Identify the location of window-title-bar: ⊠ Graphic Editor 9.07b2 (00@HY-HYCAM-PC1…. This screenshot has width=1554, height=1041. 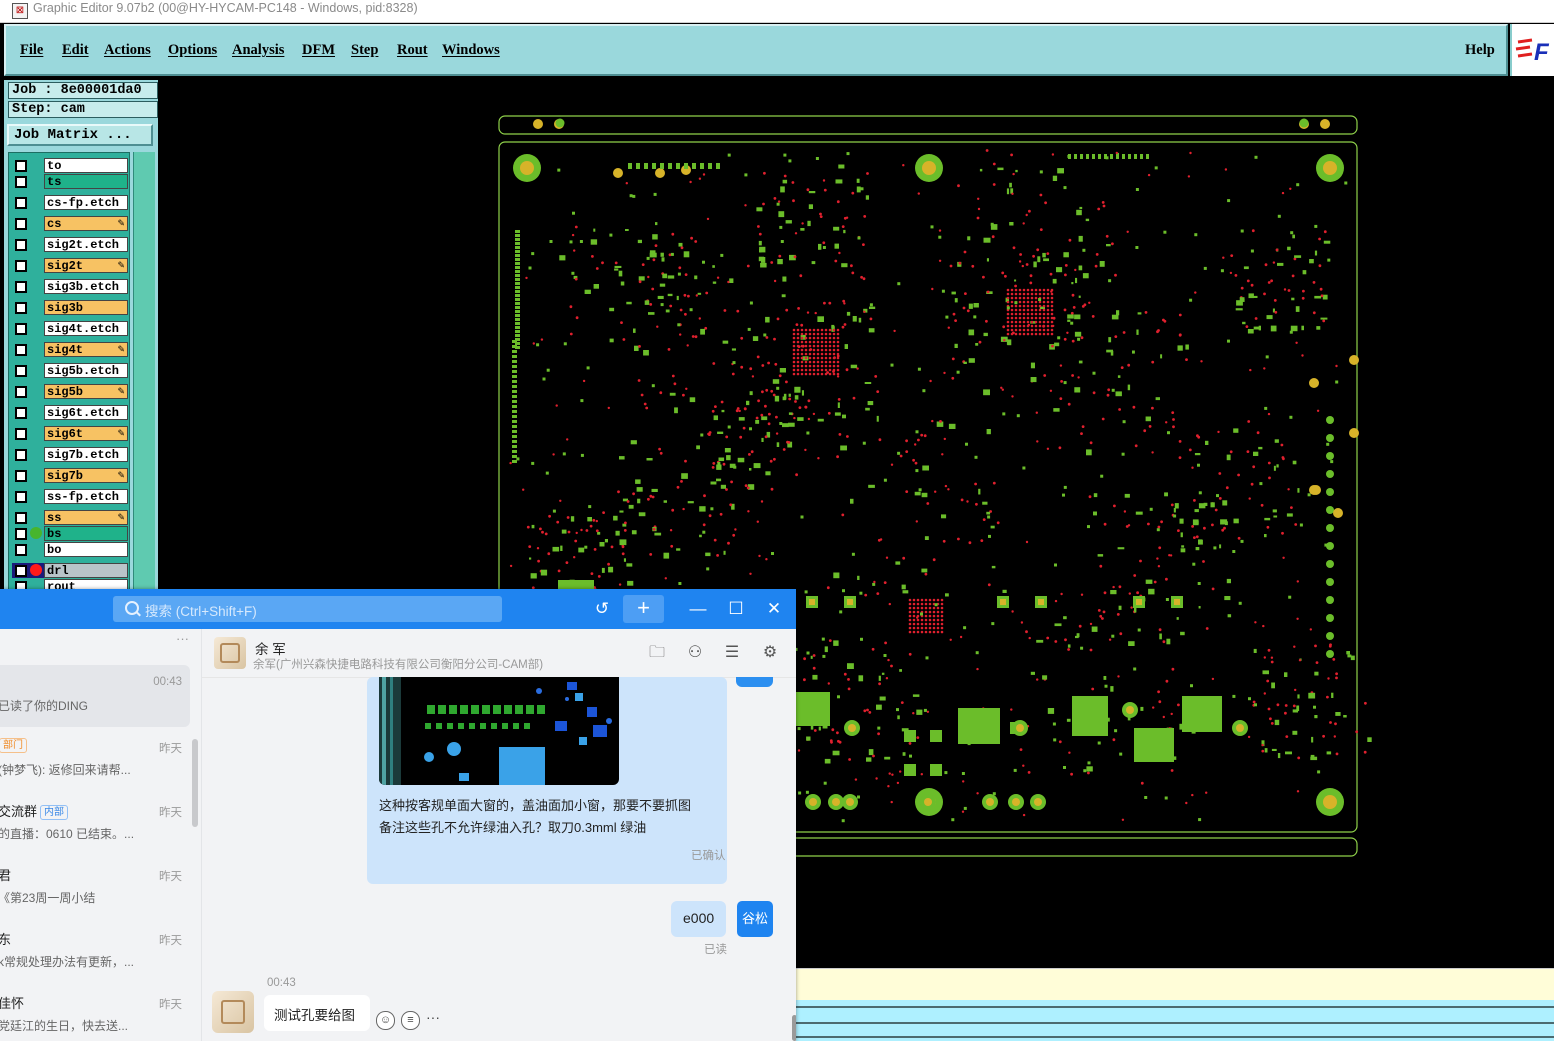
(777, 11).